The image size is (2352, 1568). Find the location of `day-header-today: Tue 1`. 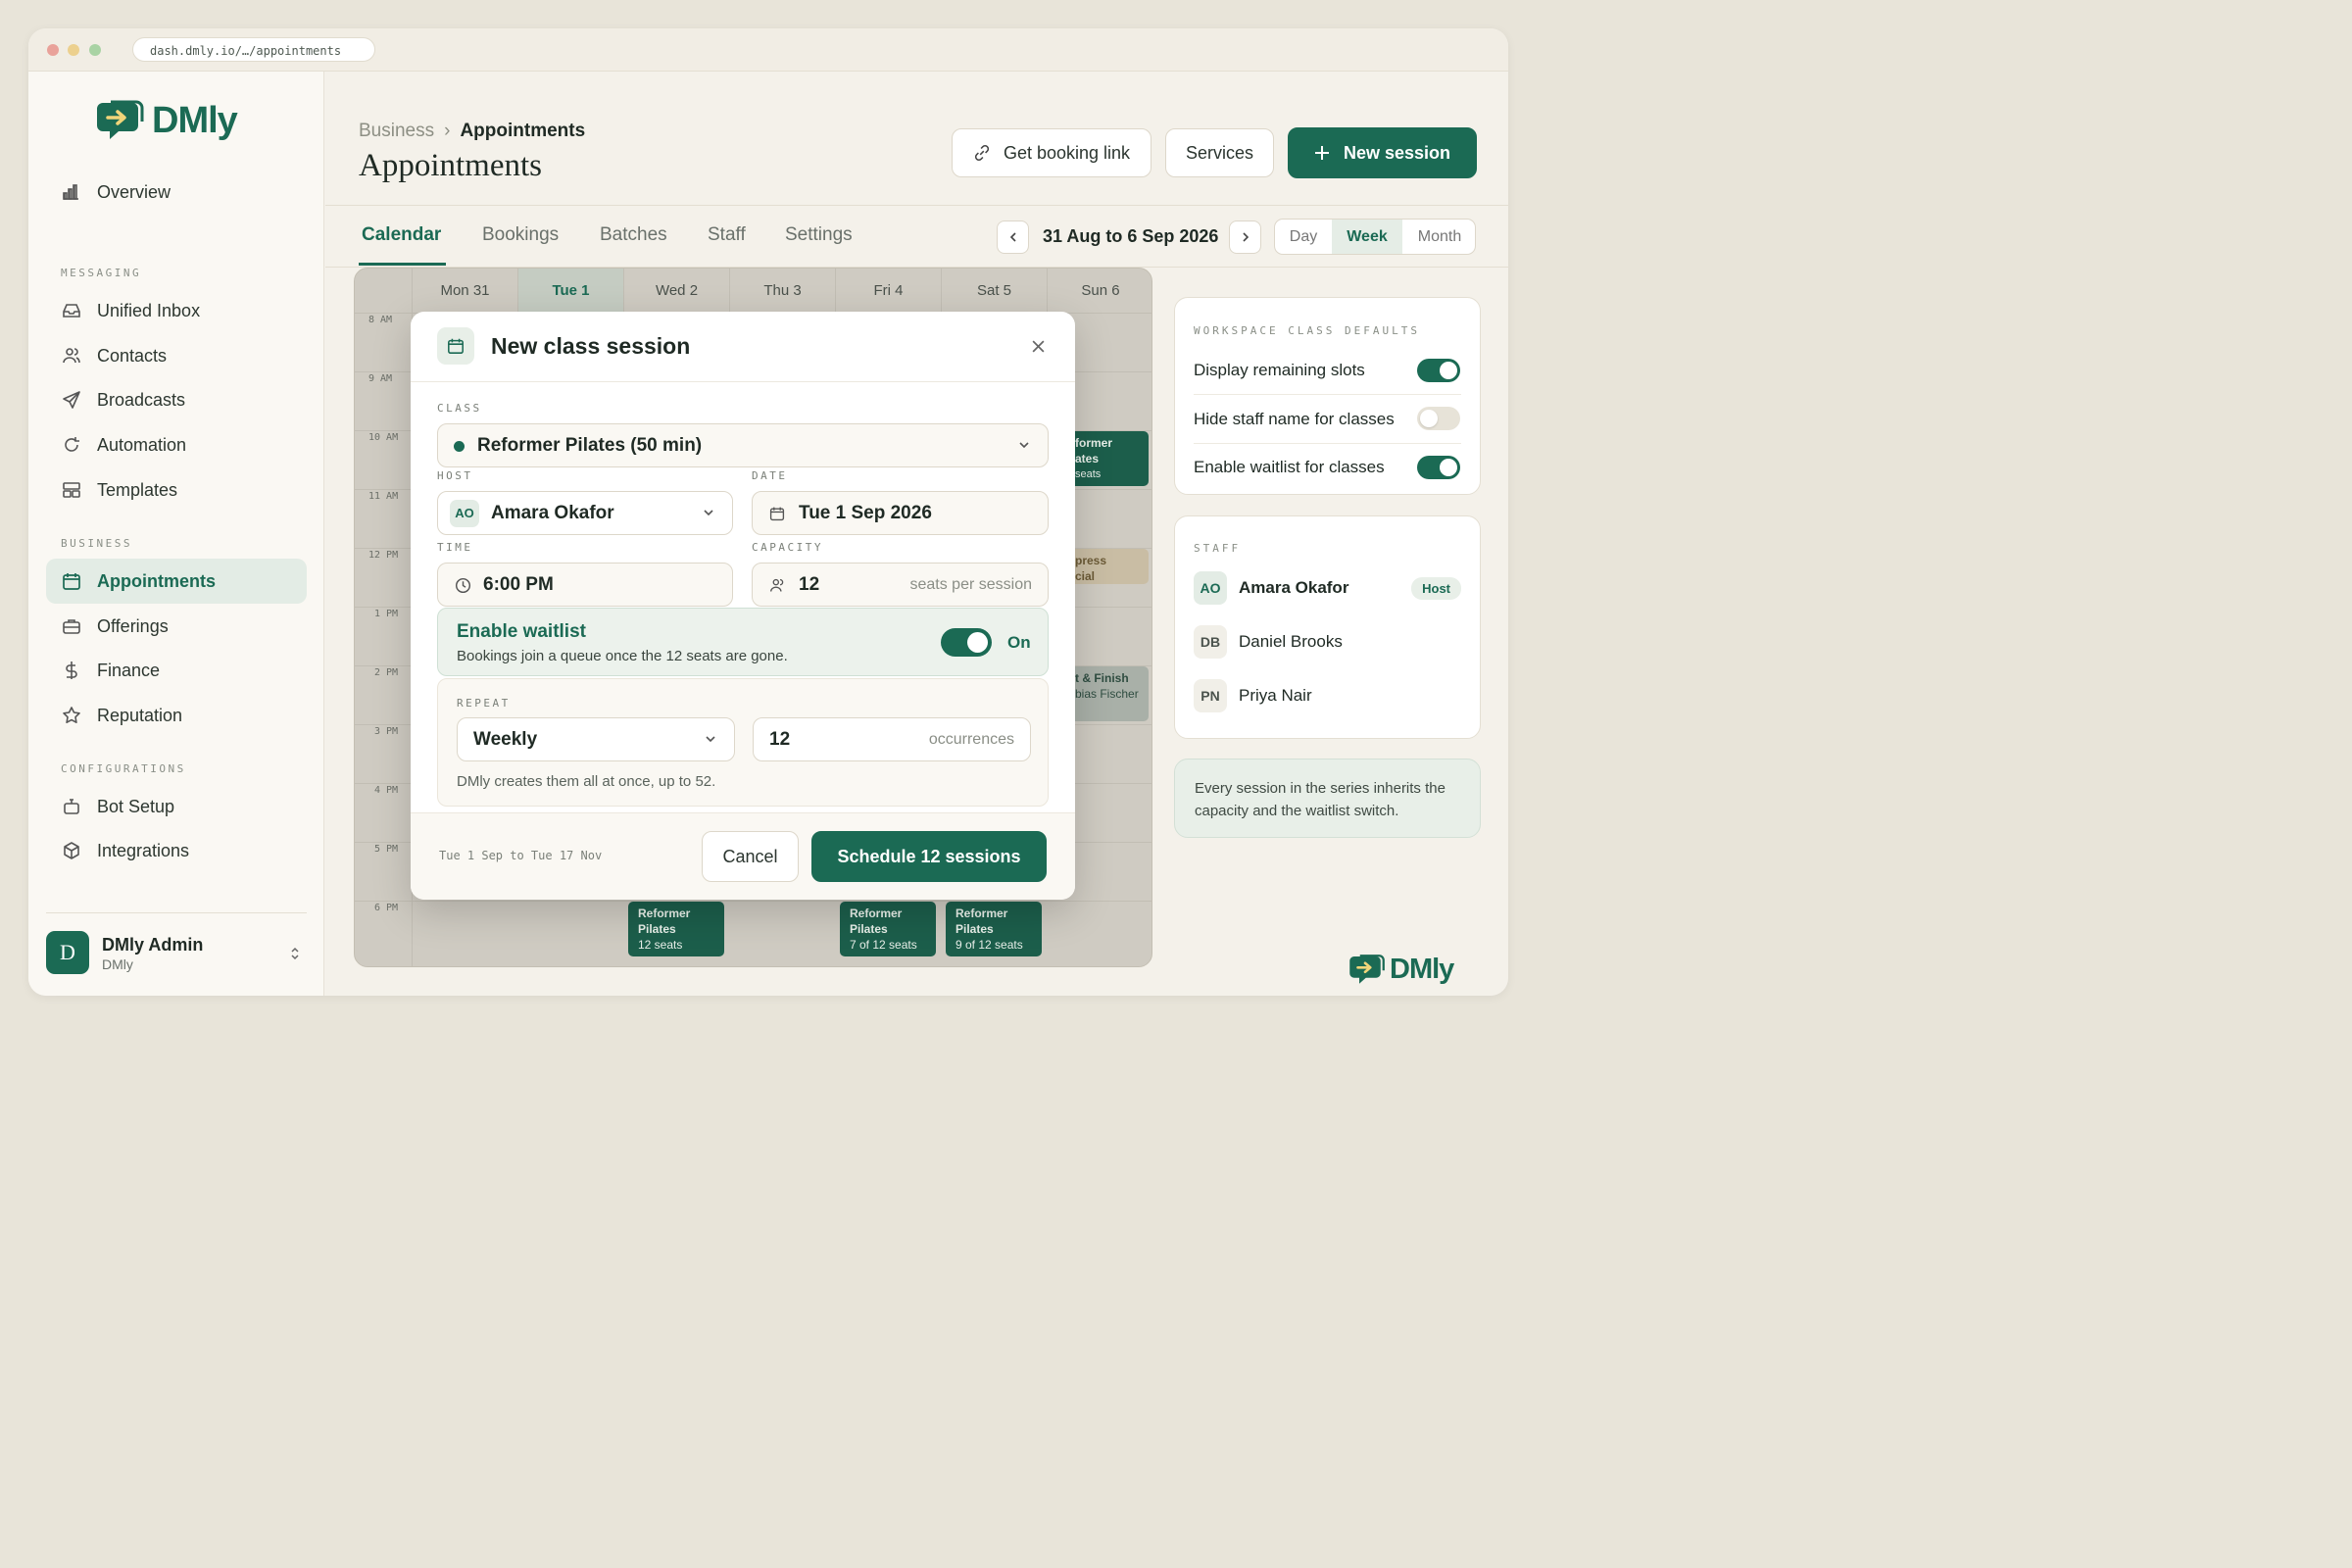

day-header-today: Tue 1 is located at coordinates (570, 291).